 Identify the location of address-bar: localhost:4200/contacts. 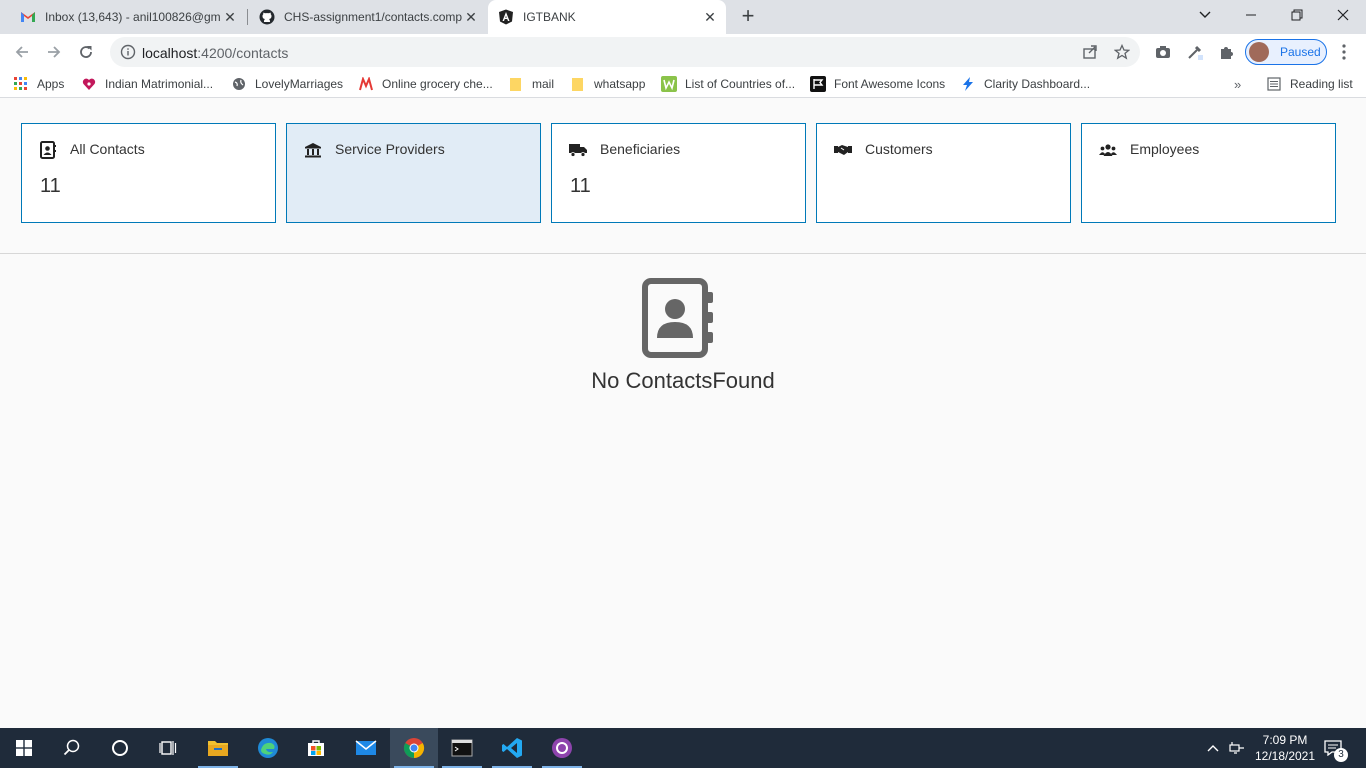
(625, 52).